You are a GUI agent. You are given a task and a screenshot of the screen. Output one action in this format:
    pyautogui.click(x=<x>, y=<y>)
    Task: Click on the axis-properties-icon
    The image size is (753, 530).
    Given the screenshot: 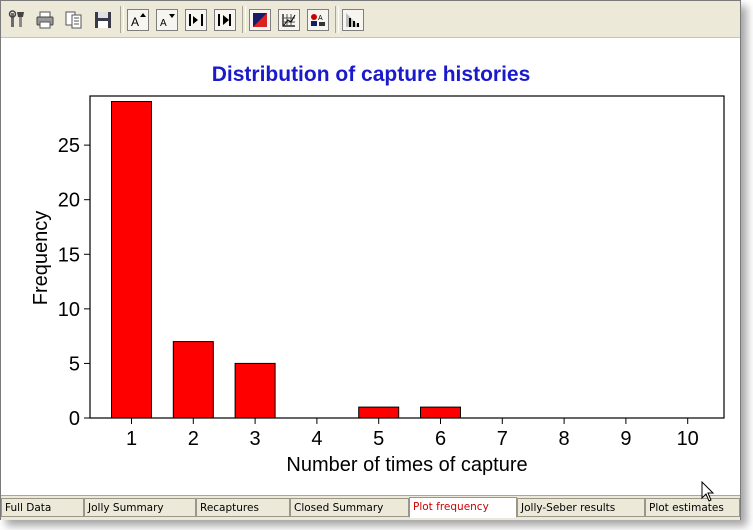 What is the action you would take?
    pyautogui.click(x=353, y=20)
    